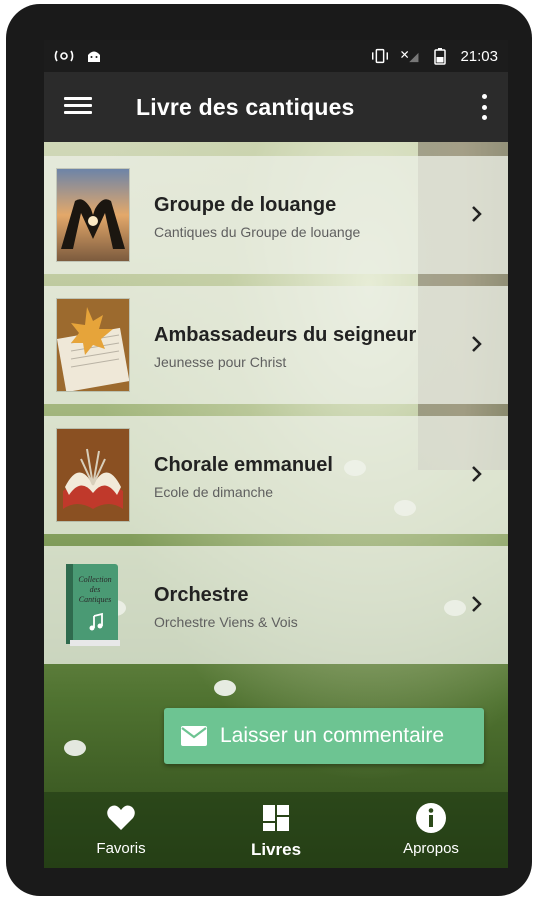  I want to click on green-songbook-image: Collection des Cantiques, so click(92, 604).